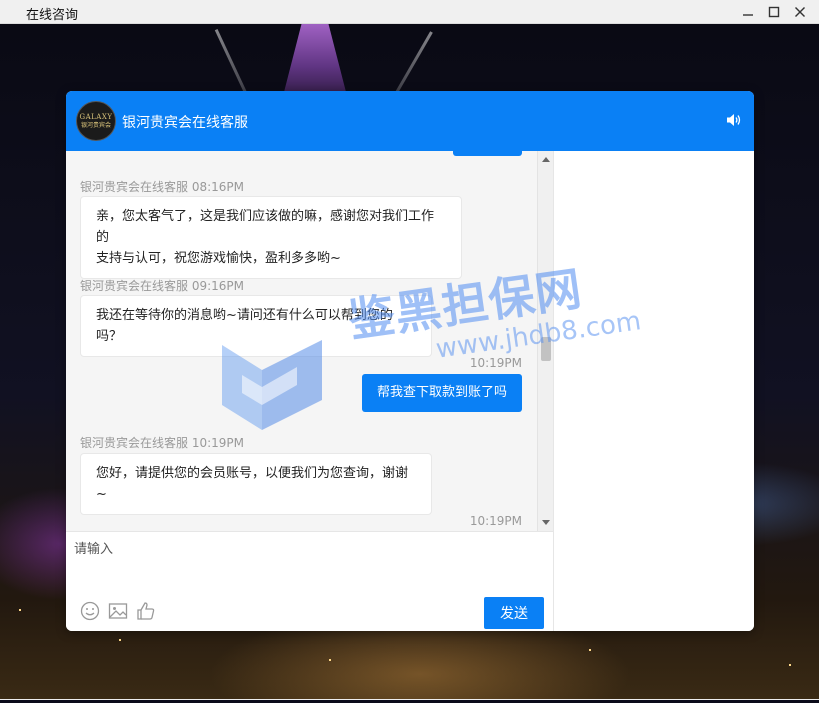 The height and width of the screenshot is (703, 819). I want to click on input-area: 发送, so click(309, 581).